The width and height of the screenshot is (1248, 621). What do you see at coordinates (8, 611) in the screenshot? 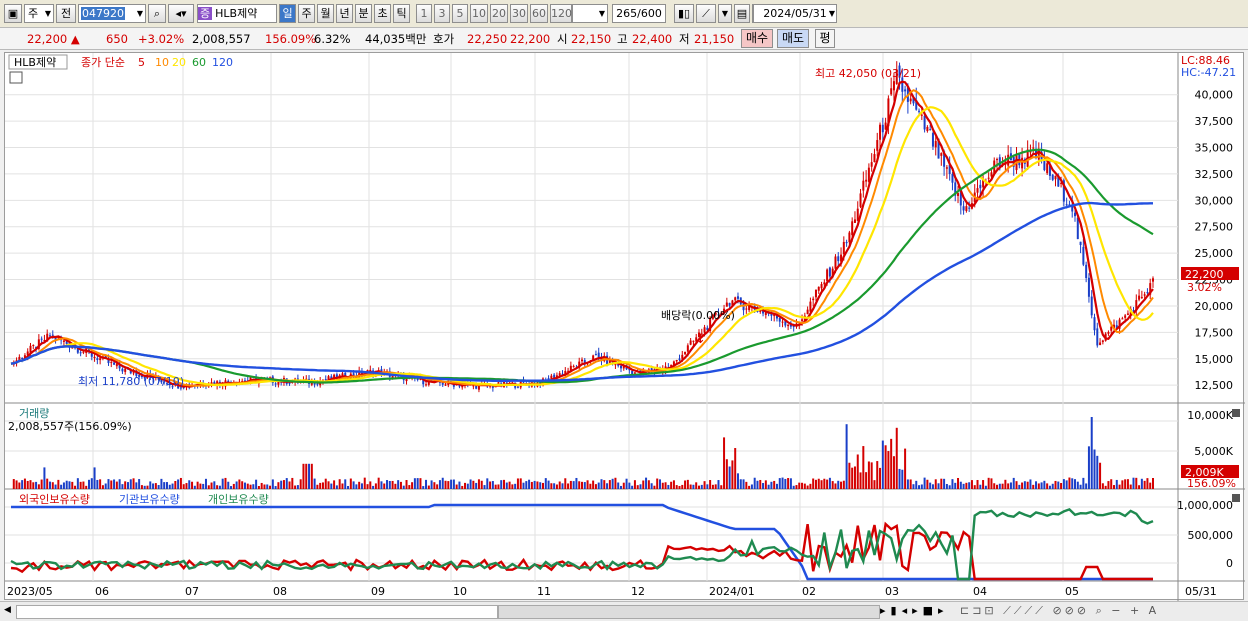
I see `scroll-left-icon: ◀` at bounding box center [8, 611].